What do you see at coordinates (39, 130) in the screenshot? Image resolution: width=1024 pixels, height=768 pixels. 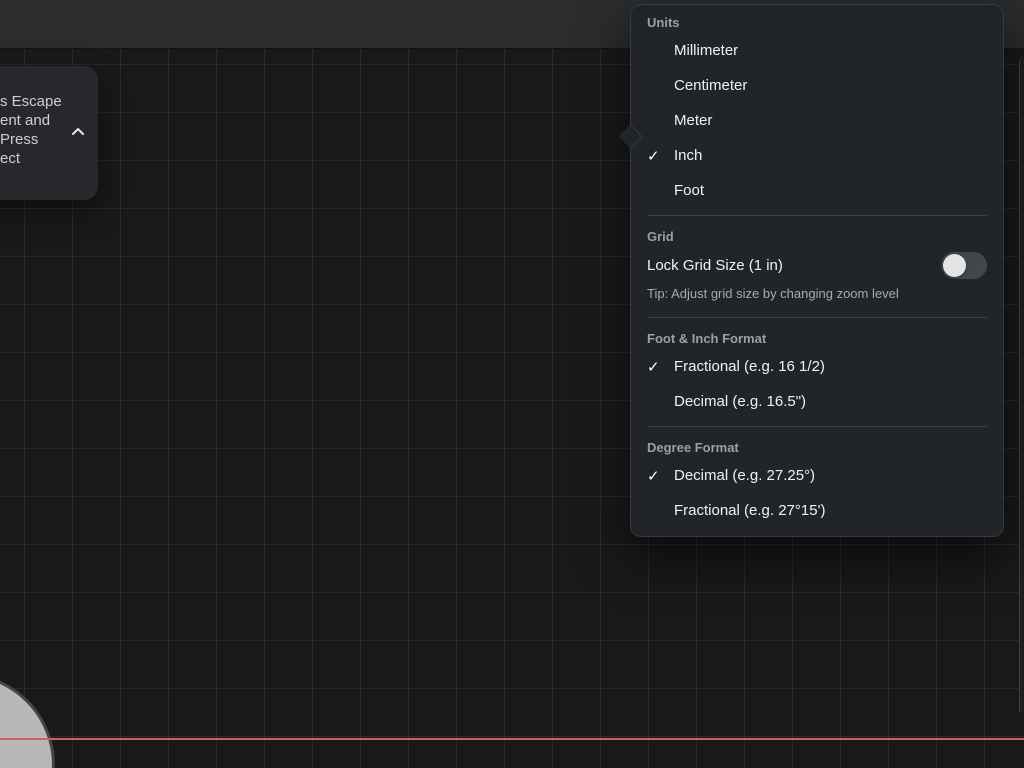 I see `hint-text: s Escape ent and Press ect` at bounding box center [39, 130].